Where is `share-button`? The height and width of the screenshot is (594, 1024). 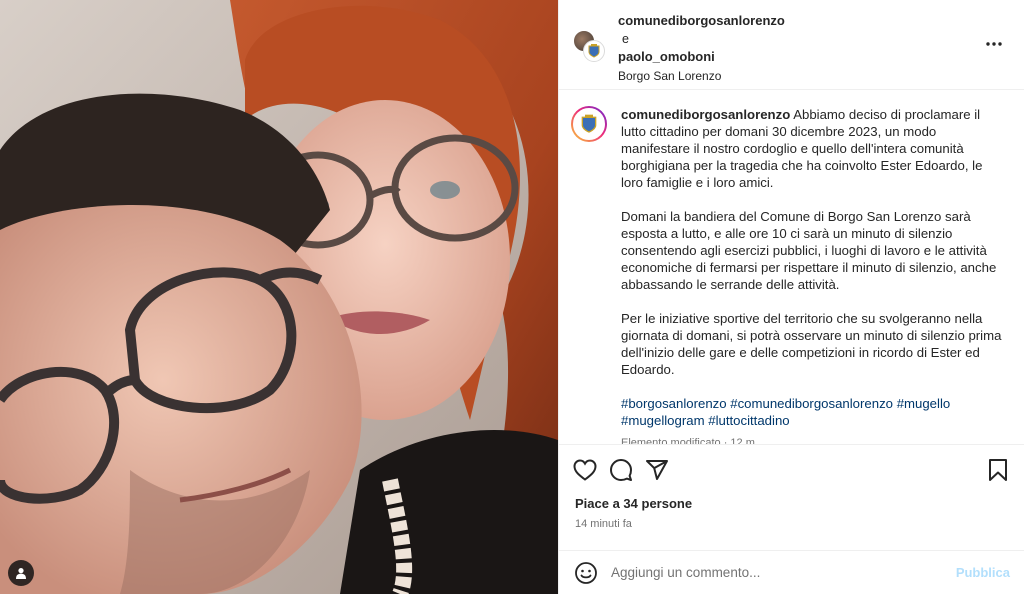 share-button is located at coordinates (657, 470).